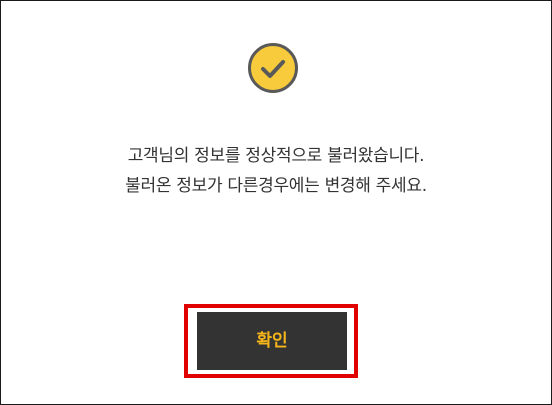 This screenshot has height=405, width=552. I want to click on message-line-2: 불러온 정보가 다른경우에는 변경해 주세요., so click(276, 186).